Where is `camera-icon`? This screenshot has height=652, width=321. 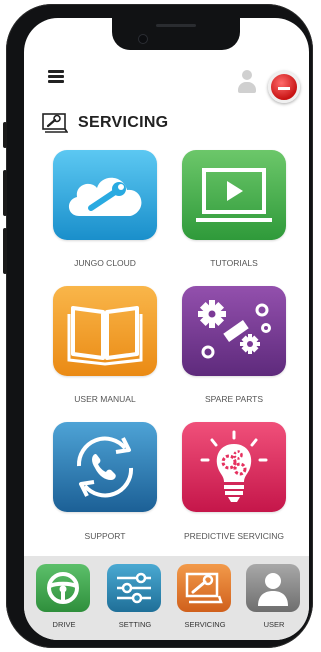
camera-icon is located at coordinates (143, 39).